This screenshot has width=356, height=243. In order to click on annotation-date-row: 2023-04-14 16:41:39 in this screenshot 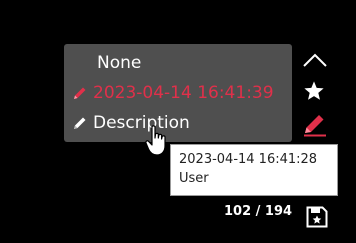, I will do `click(173, 93)`.